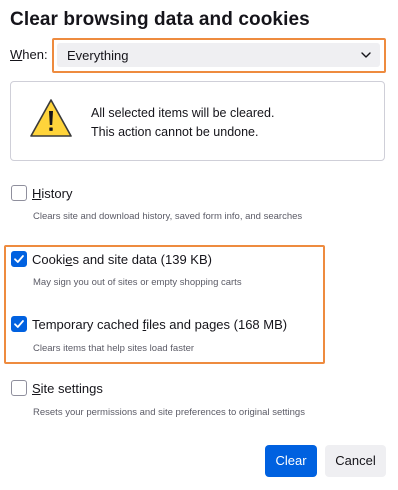  What do you see at coordinates (175, 132) in the screenshot?
I see `warning-text-line2: This action cannot be undone.` at bounding box center [175, 132].